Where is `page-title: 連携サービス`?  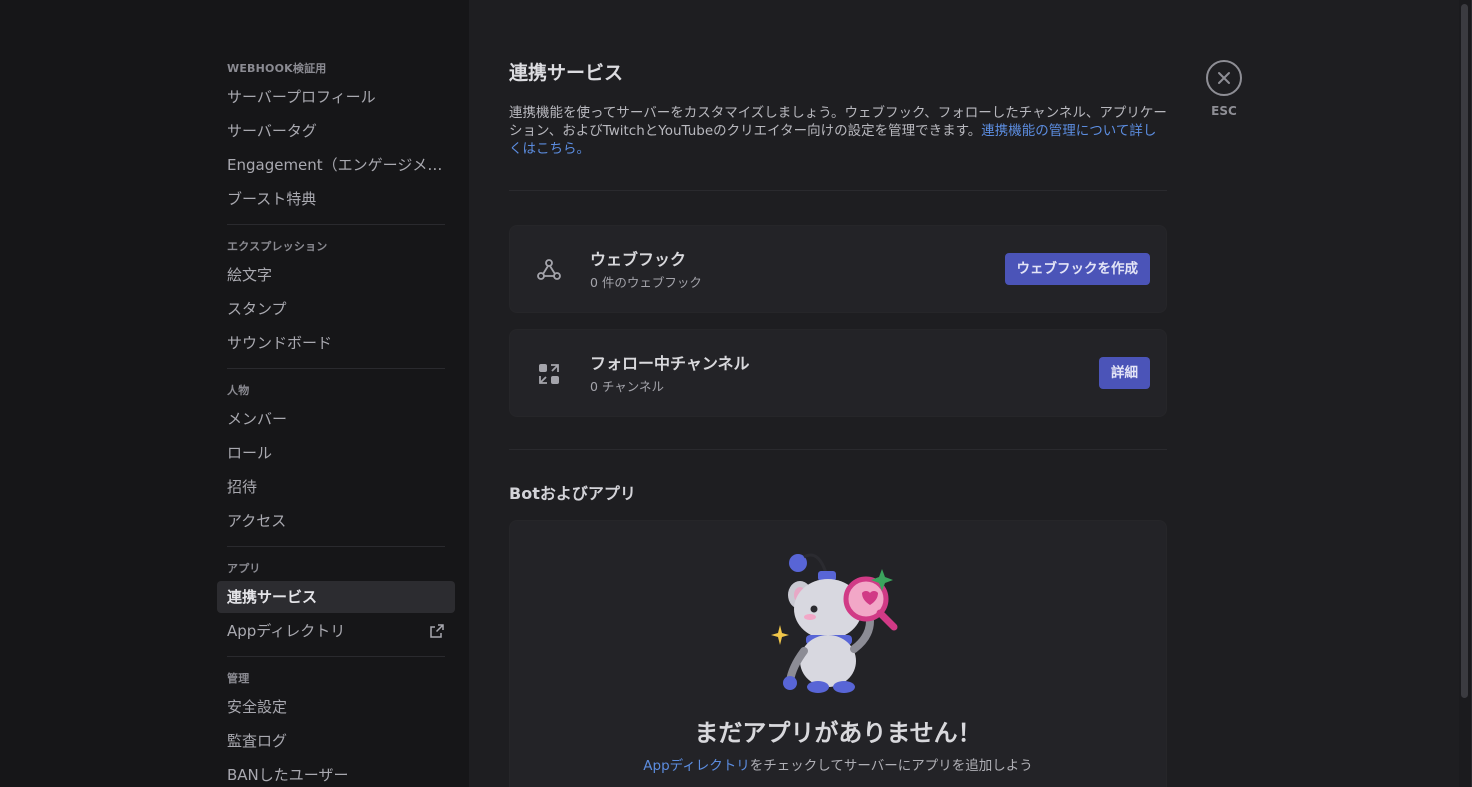
page-title: 連携サービス is located at coordinates (566, 73).